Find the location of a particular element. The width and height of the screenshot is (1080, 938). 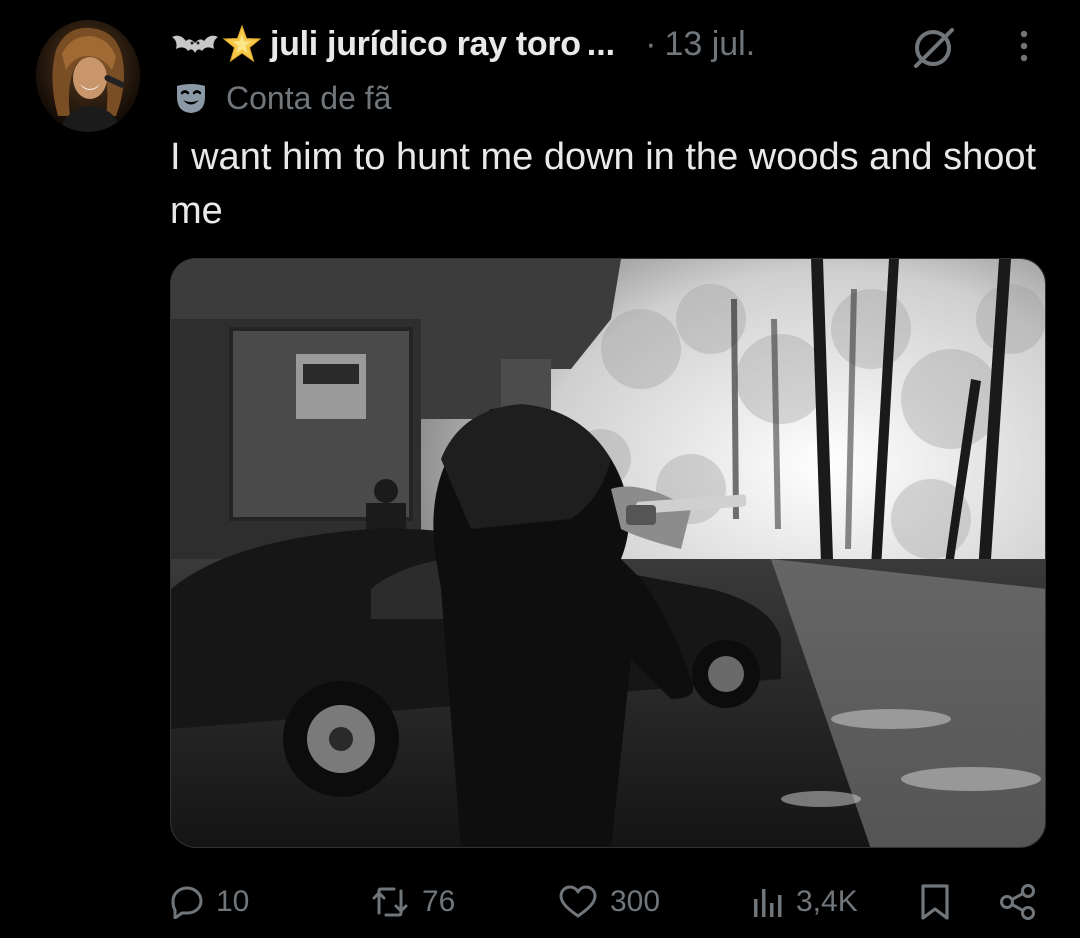

avatar-photo is located at coordinates (88, 76).